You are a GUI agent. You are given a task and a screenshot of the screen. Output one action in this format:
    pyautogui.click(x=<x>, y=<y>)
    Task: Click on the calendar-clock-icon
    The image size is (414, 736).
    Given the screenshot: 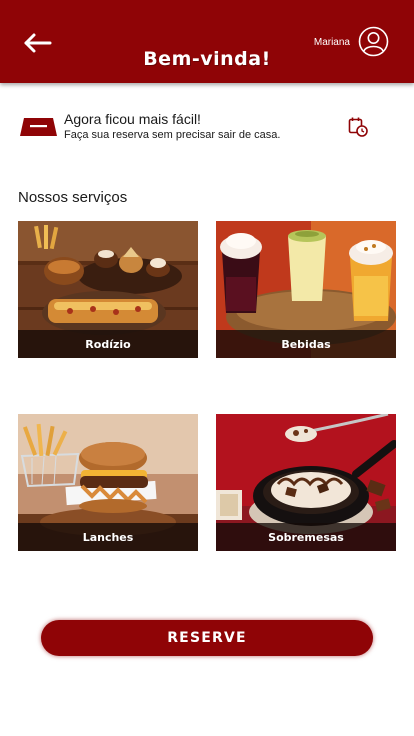 What is the action you would take?
    pyautogui.click(x=358, y=126)
    